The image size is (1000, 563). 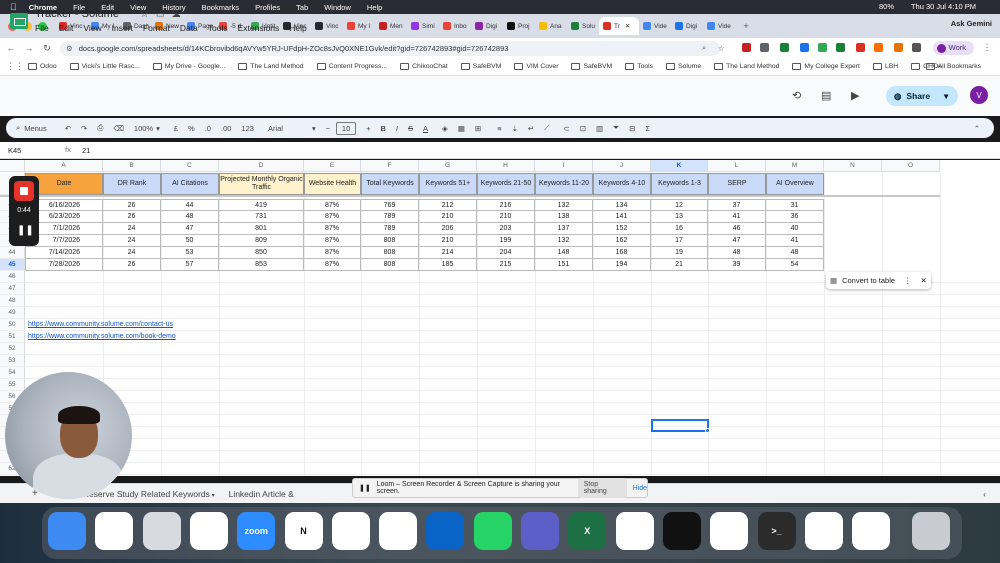 What do you see at coordinates (461, 128) in the screenshot?
I see `borders-icon: ▦` at bounding box center [461, 128].